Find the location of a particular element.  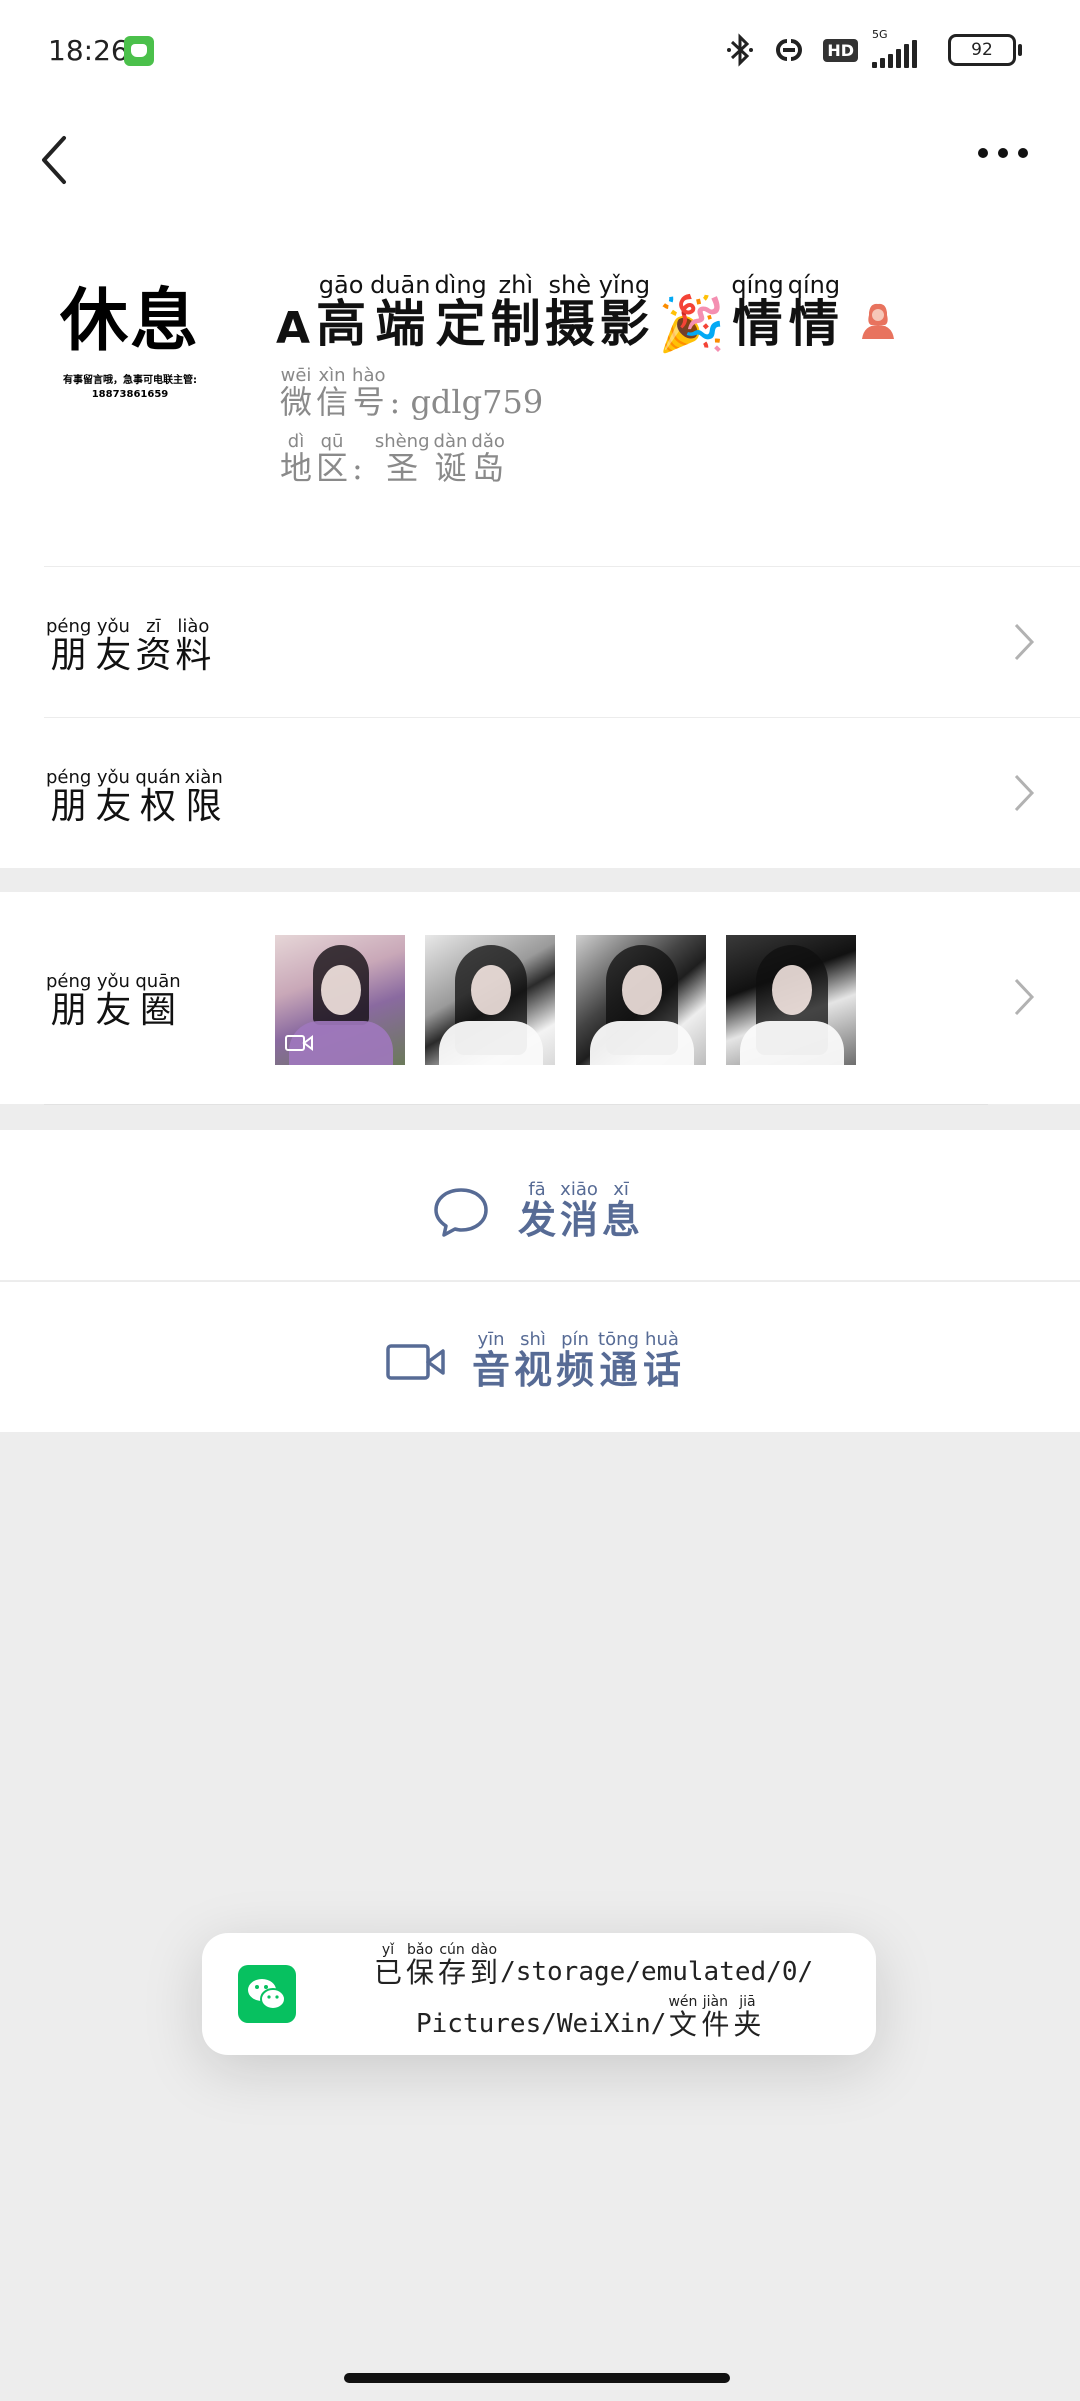

chat-bubble-icon is located at coordinates (461, 1212).